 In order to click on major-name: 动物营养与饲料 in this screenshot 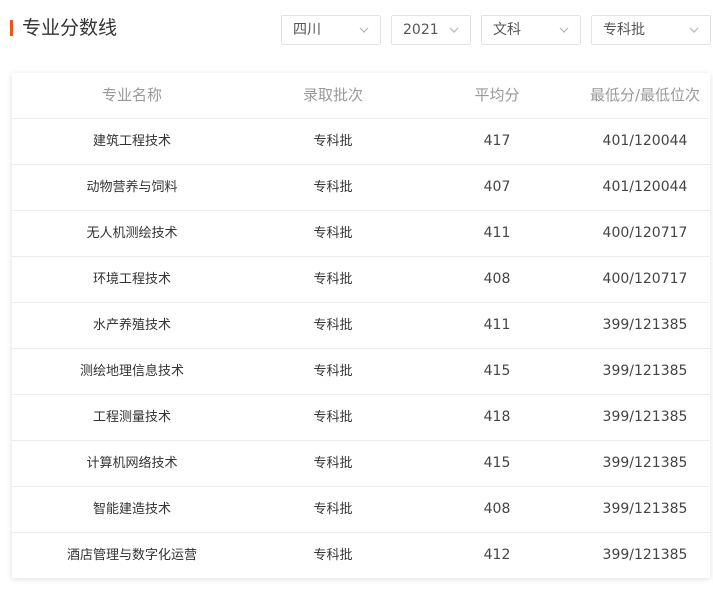, I will do `click(132, 187)`.